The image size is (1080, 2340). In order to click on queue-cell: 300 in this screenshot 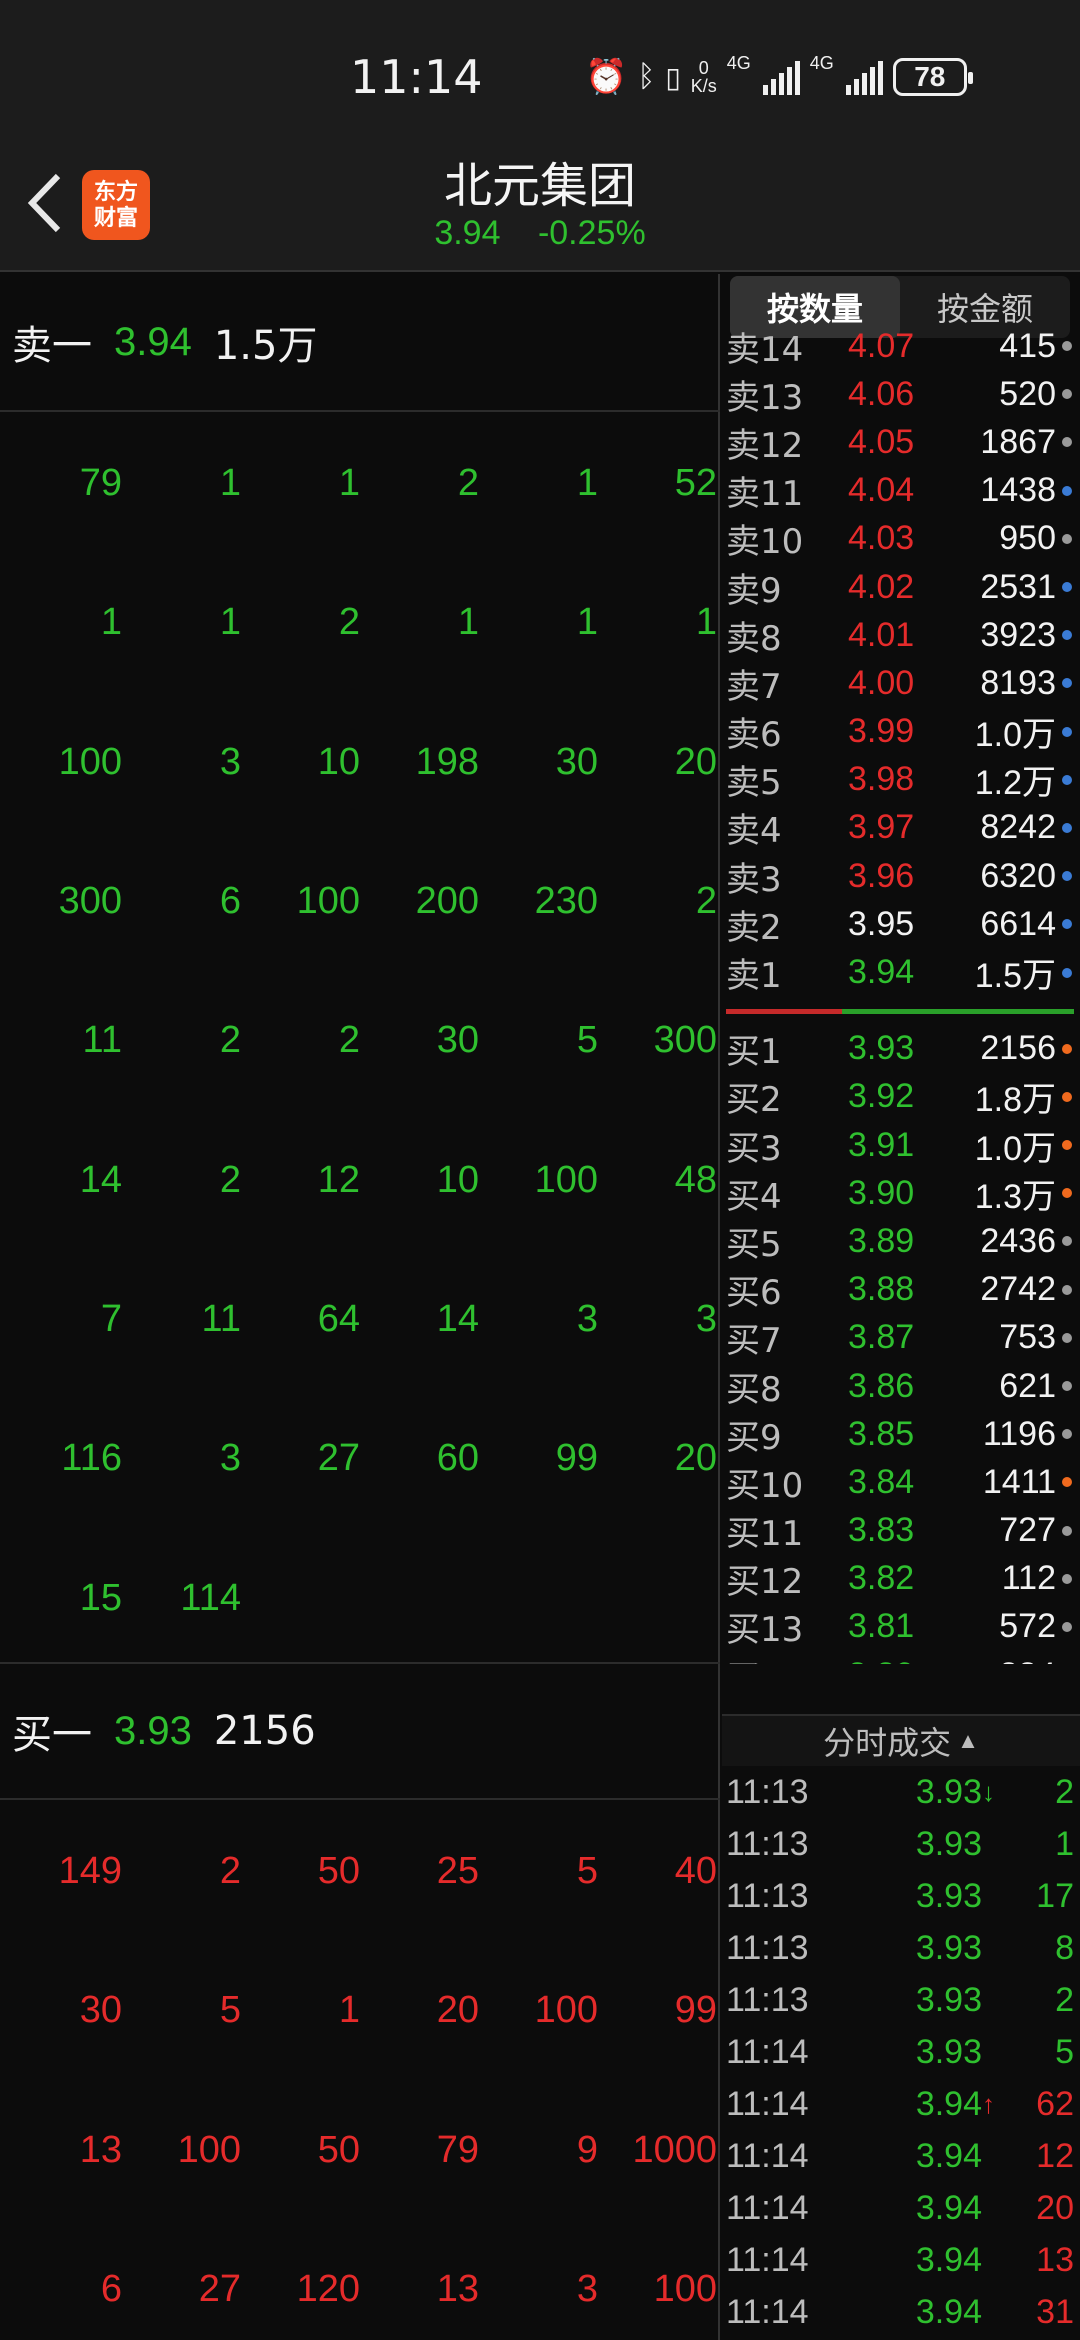, I will do `click(685, 1040)`.